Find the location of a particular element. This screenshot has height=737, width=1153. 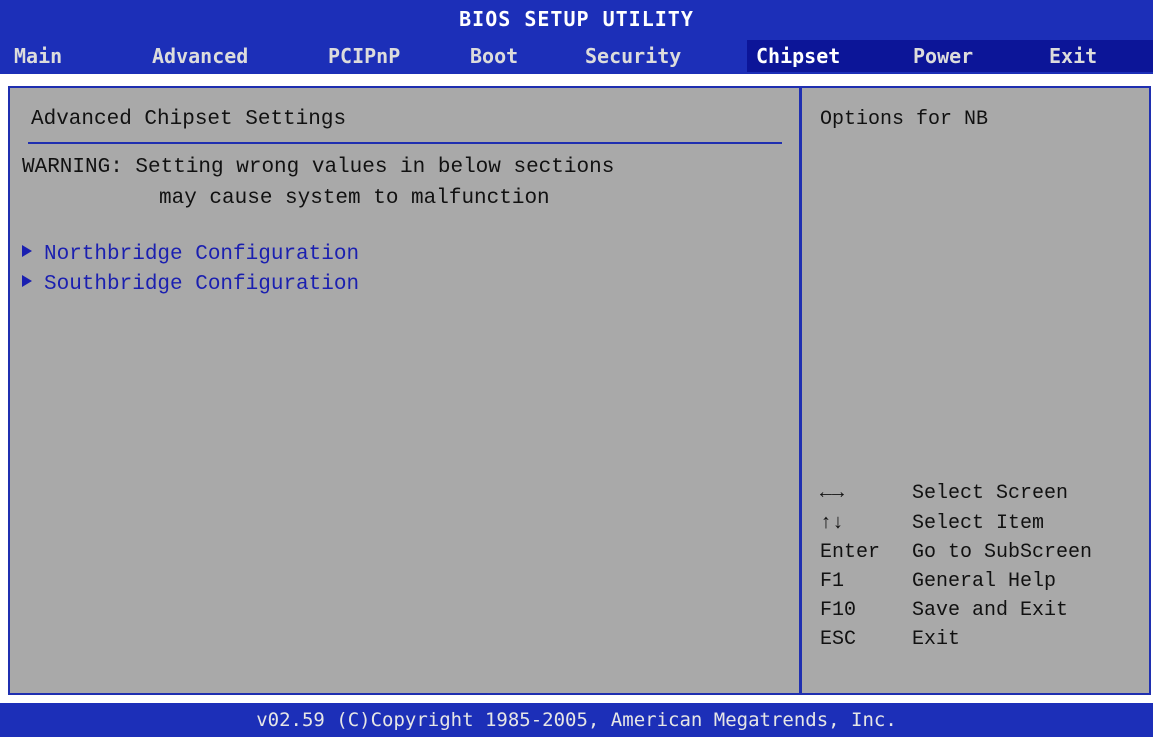

key-row-select-item: ↑↓ Select Item is located at coordinates (932, 523).